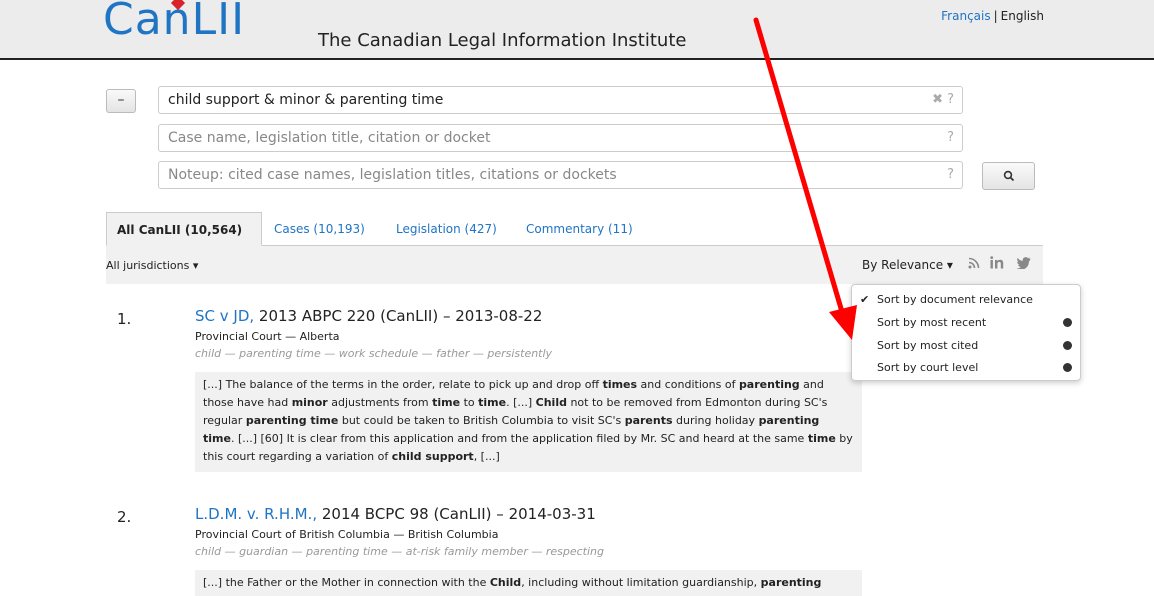 The height and width of the screenshot is (596, 1154). I want to click on result-number: 2., so click(124, 517).